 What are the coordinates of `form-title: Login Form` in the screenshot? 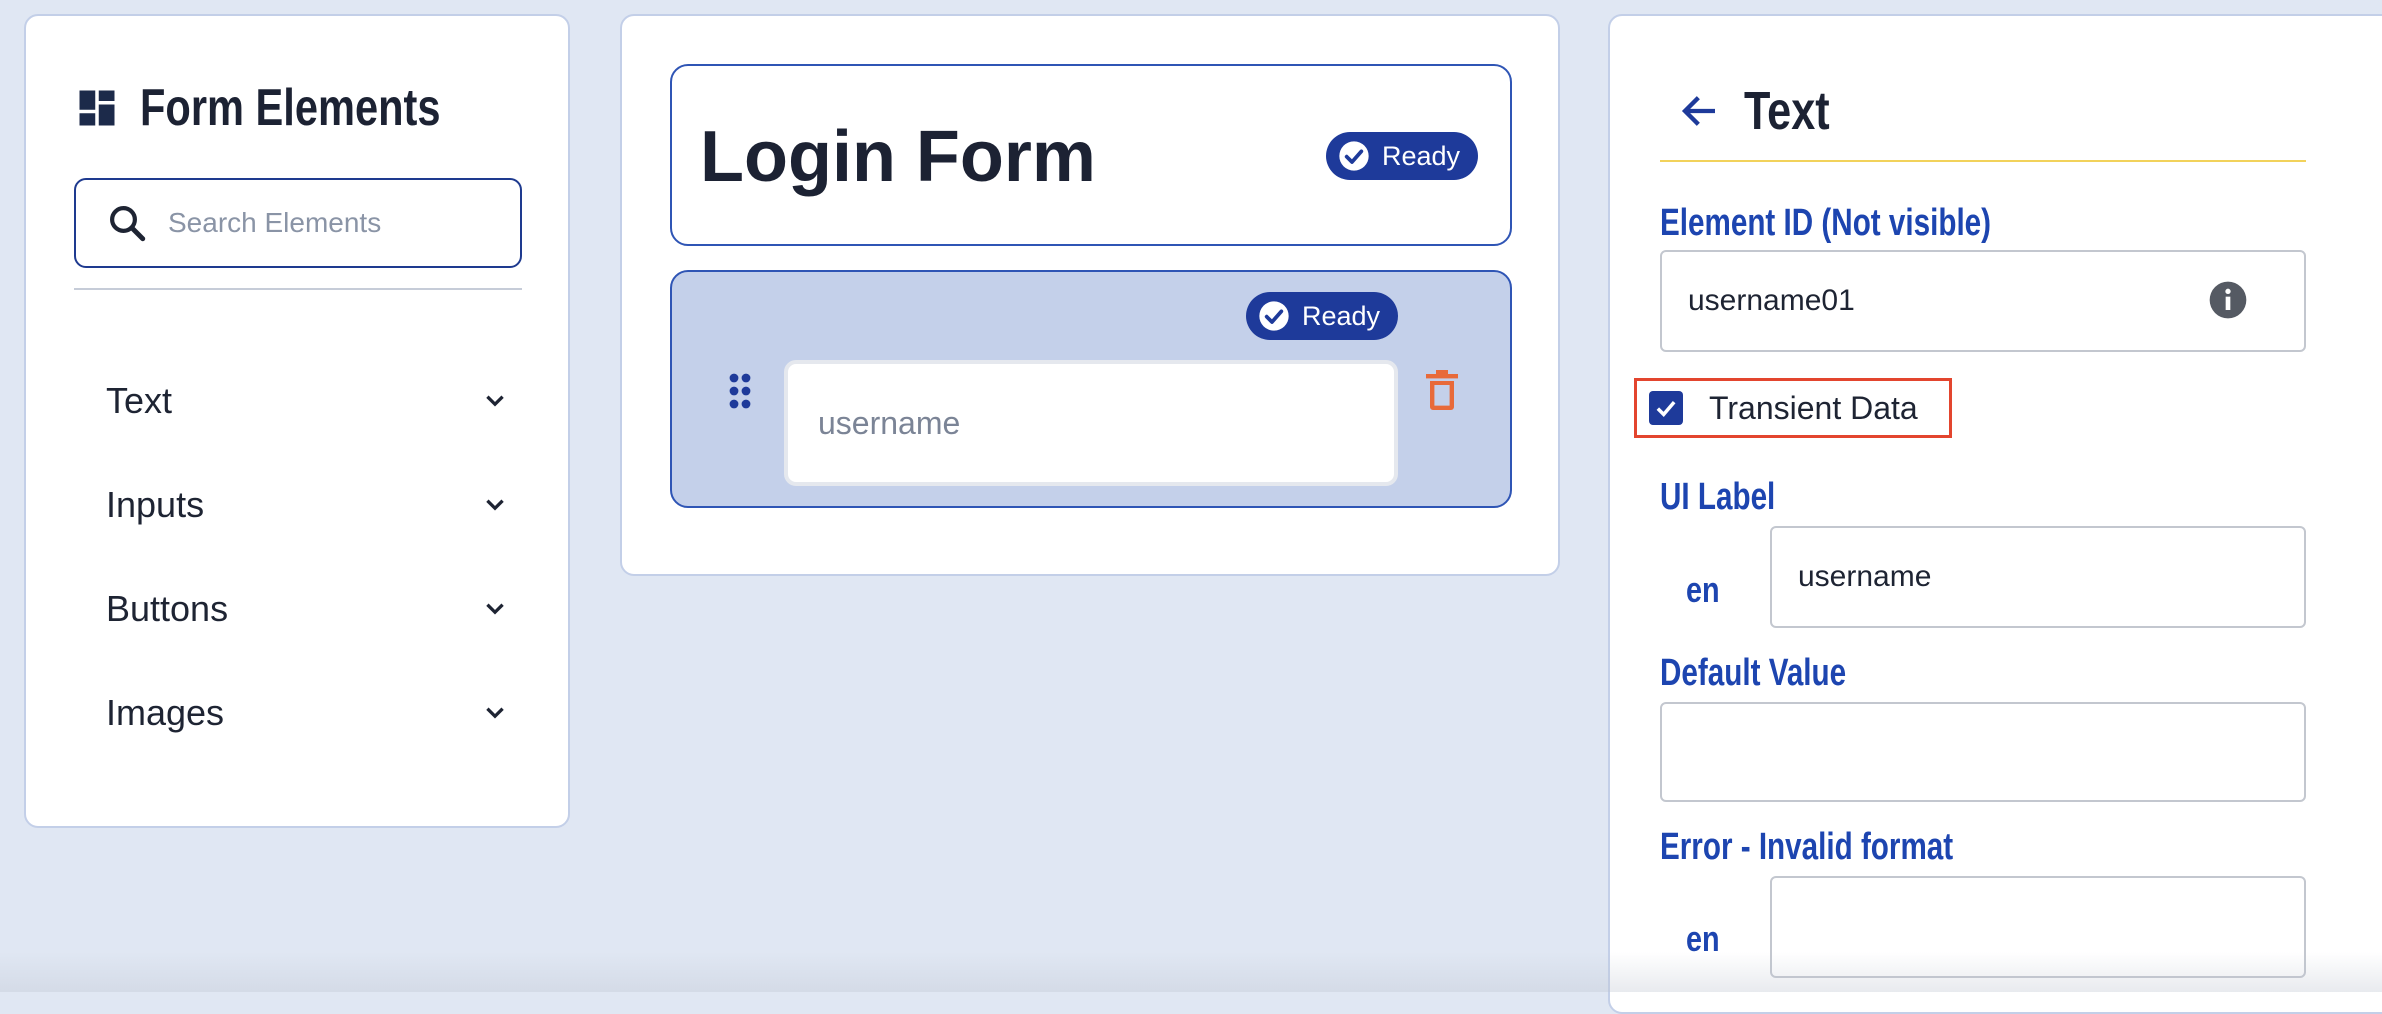 It's located at (898, 157).